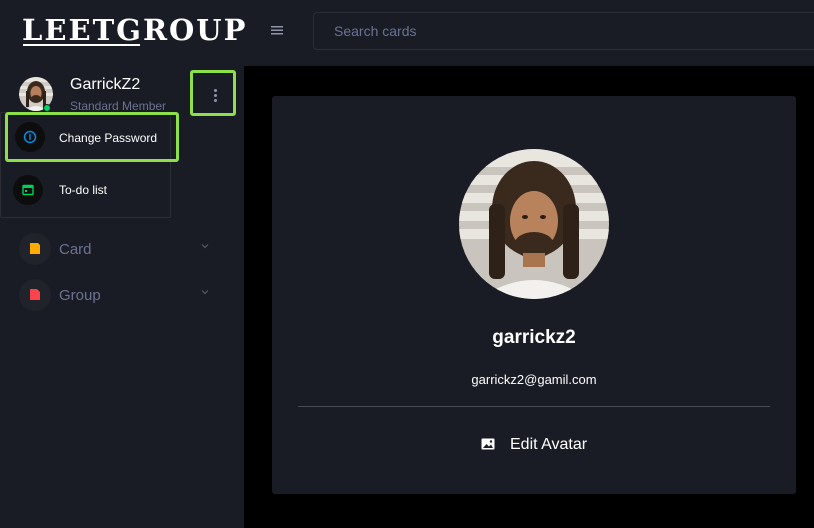 The width and height of the screenshot is (814, 528). Describe the element at coordinates (35, 249) in the screenshot. I see `card-icon` at that location.